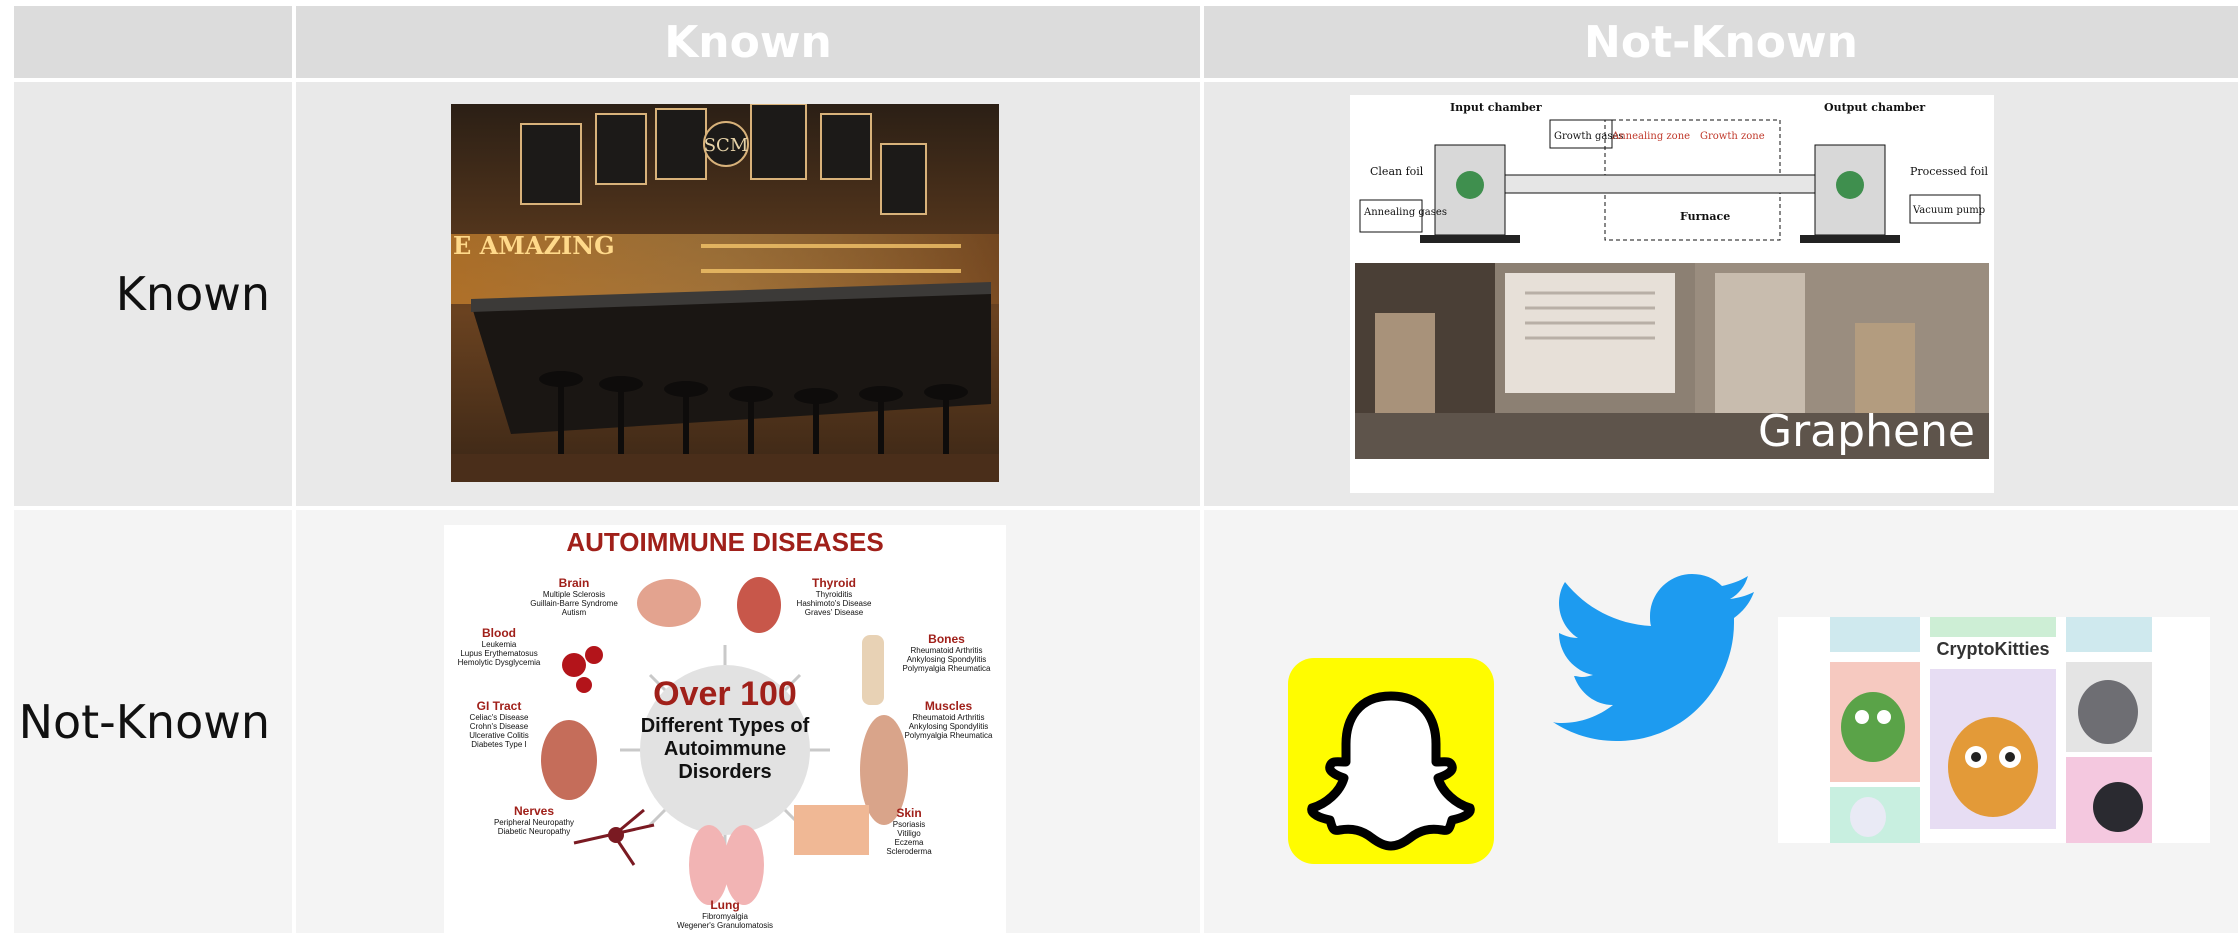 The height and width of the screenshot is (933, 2238). What do you see at coordinates (153, 721) in the screenshot?
I see `row-label-not-known: Not-Known` at bounding box center [153, 721].